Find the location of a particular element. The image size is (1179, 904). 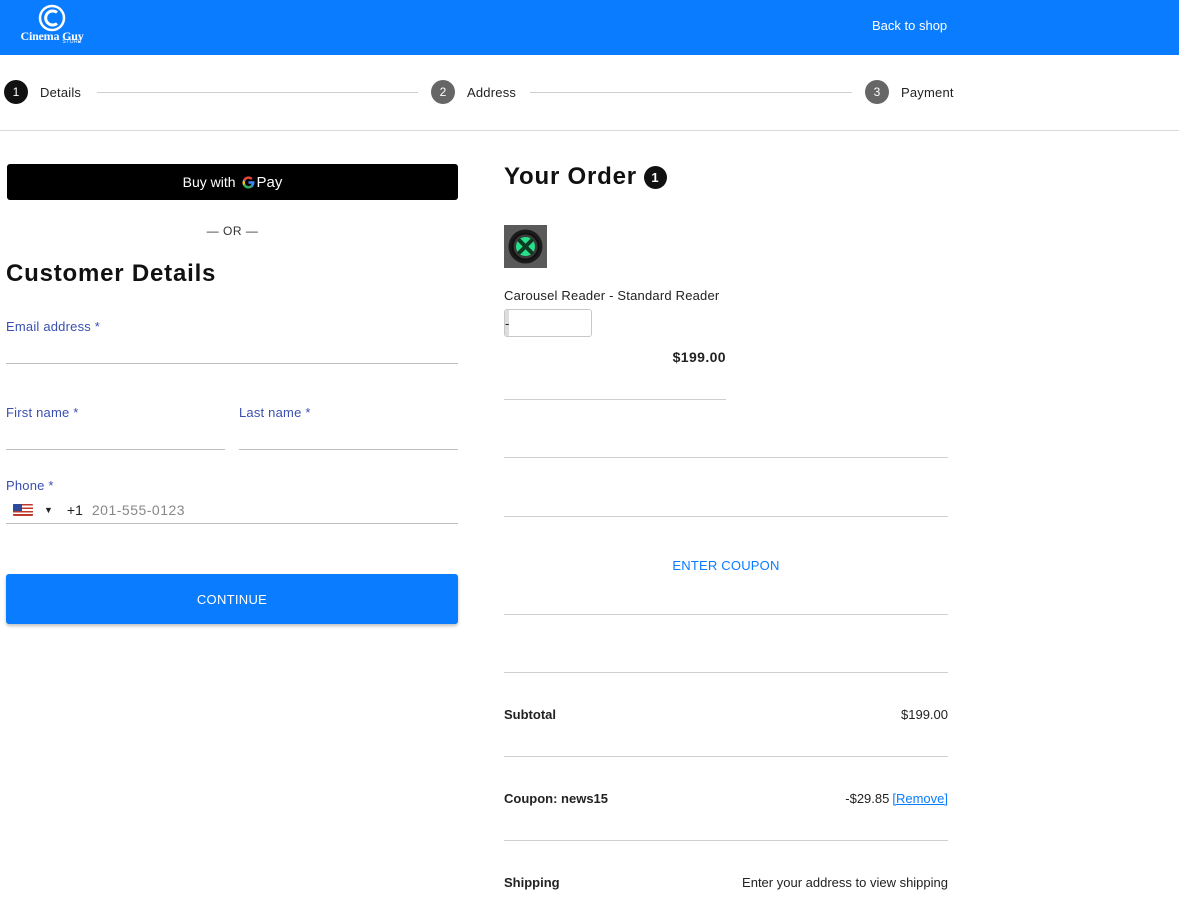

product-price: $199.00 is located at coordinates (699, 357).